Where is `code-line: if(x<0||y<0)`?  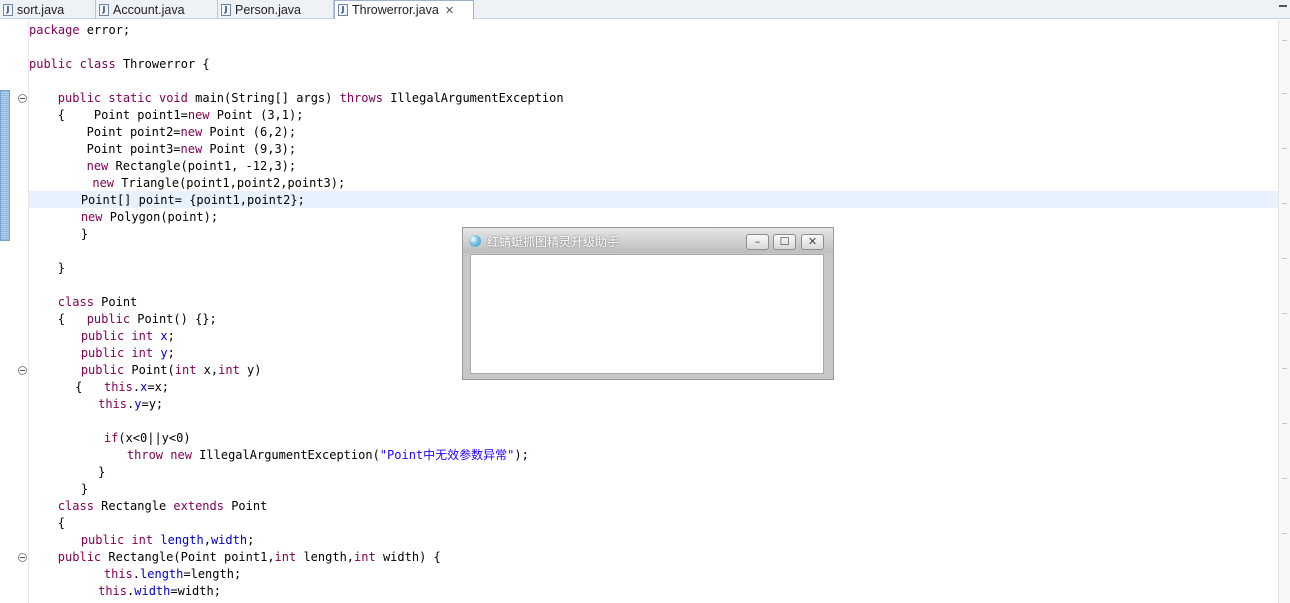
code-line: if(x<0||y<0) is located at coordinates (147, 438).